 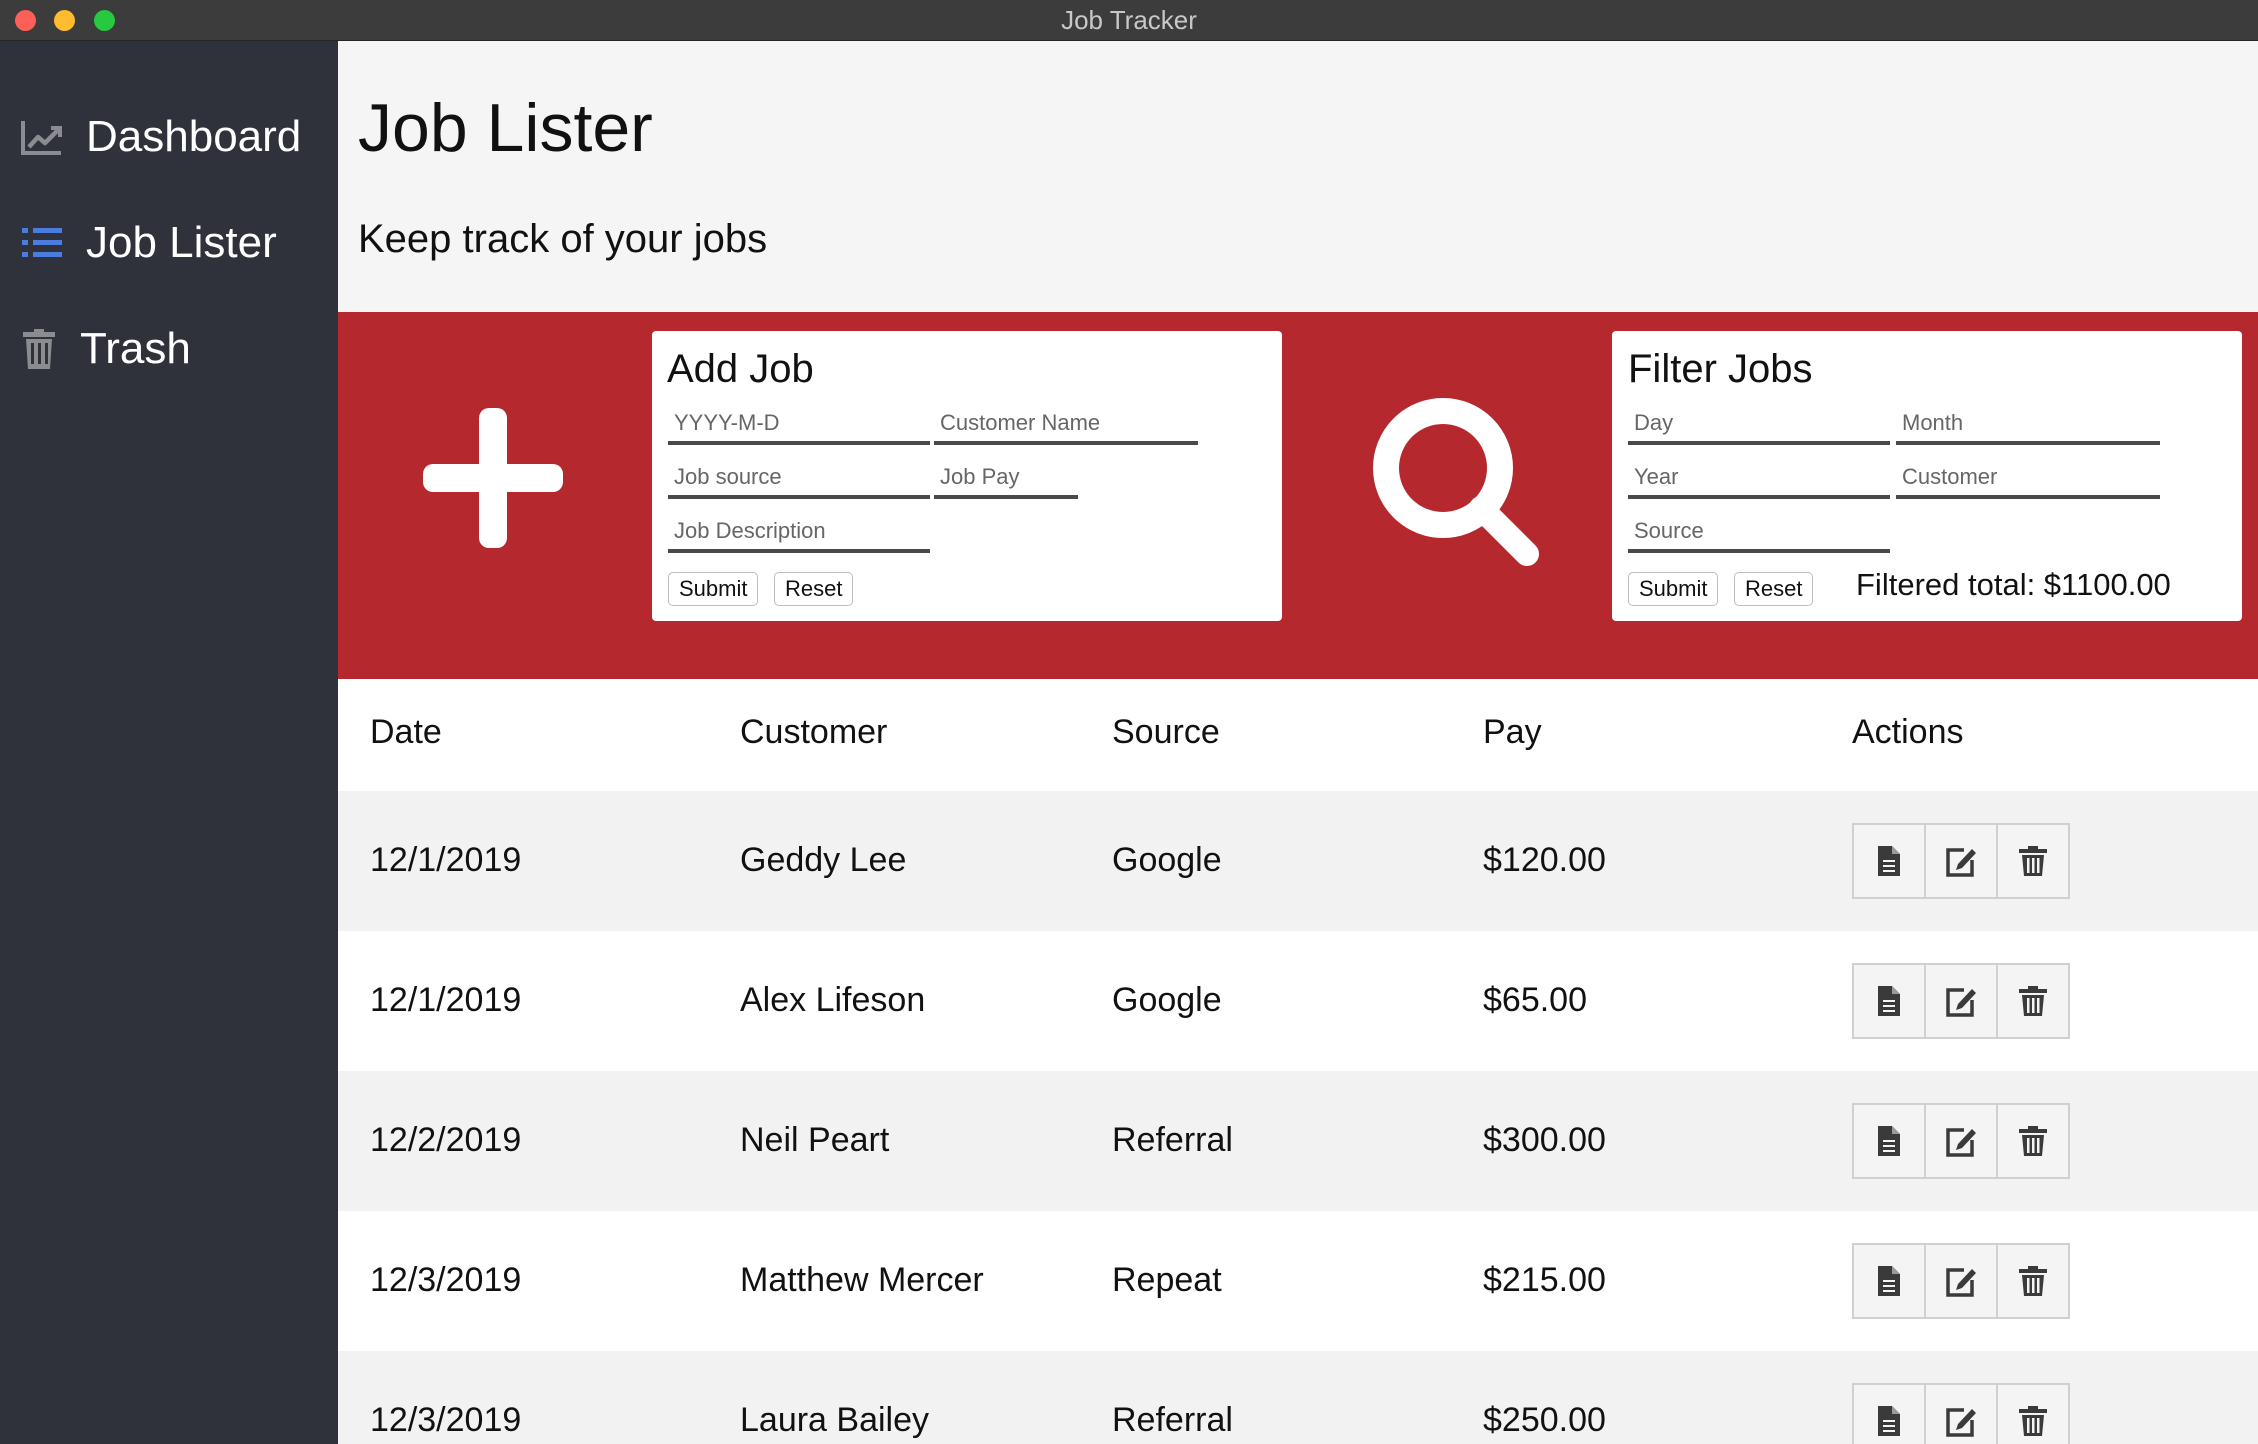 What do you see at coordinates (1298, 1141) in the screenshot?
I see `table-row: 12/2/2019 Neil Peart Referral $300.00` at bounding box center [1298, 1141].